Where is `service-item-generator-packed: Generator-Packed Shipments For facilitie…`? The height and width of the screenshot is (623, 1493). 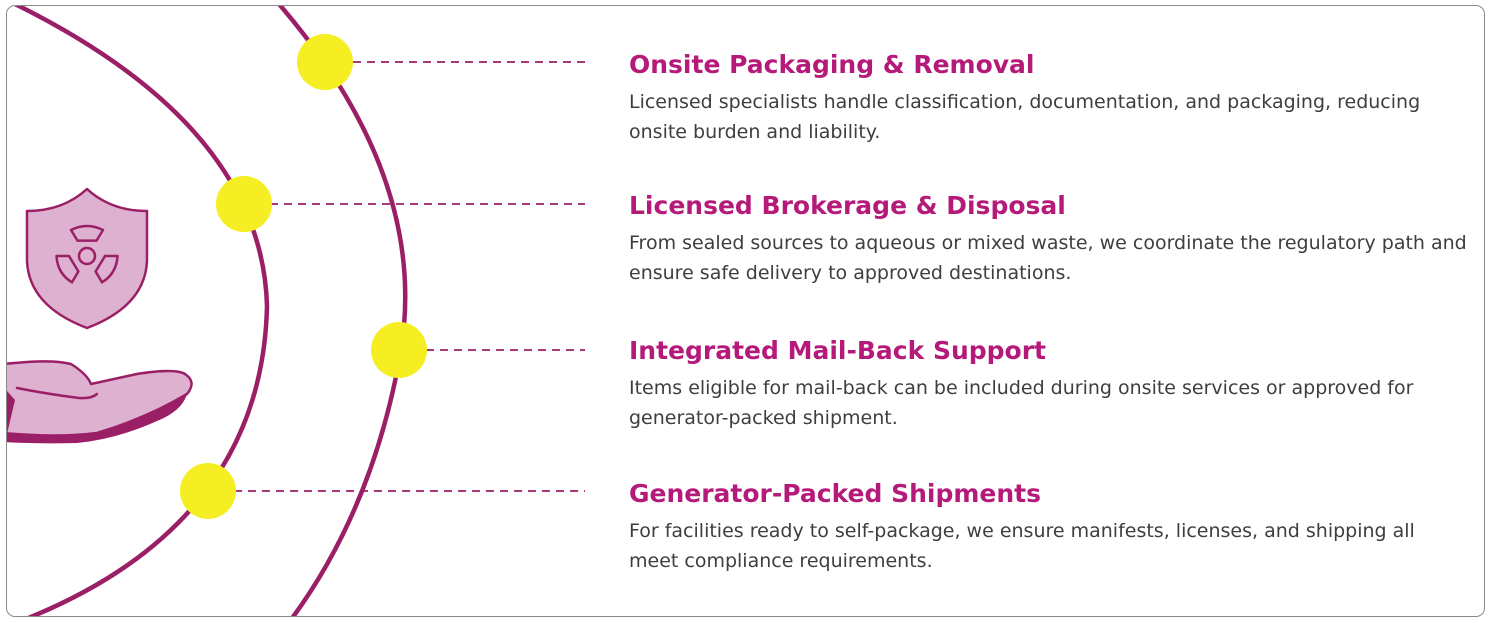
service-item-generator-packed: Generator-Packed Shipments For facilitie… is located at coordinates (1049, 527).